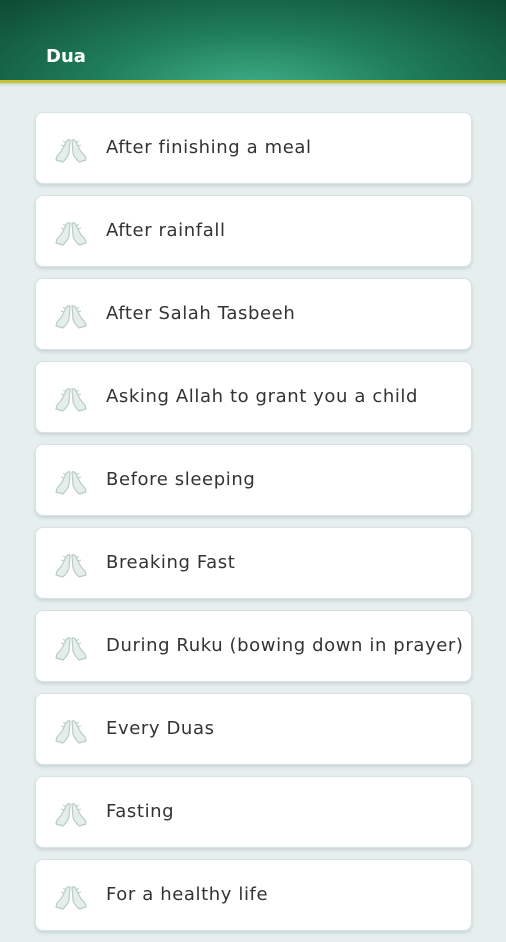 The image size is (506, 942). Describe the element at coordinates (181, 479) in the screenshot. I see `dua-list-item-label: Before sleeping` at that location.